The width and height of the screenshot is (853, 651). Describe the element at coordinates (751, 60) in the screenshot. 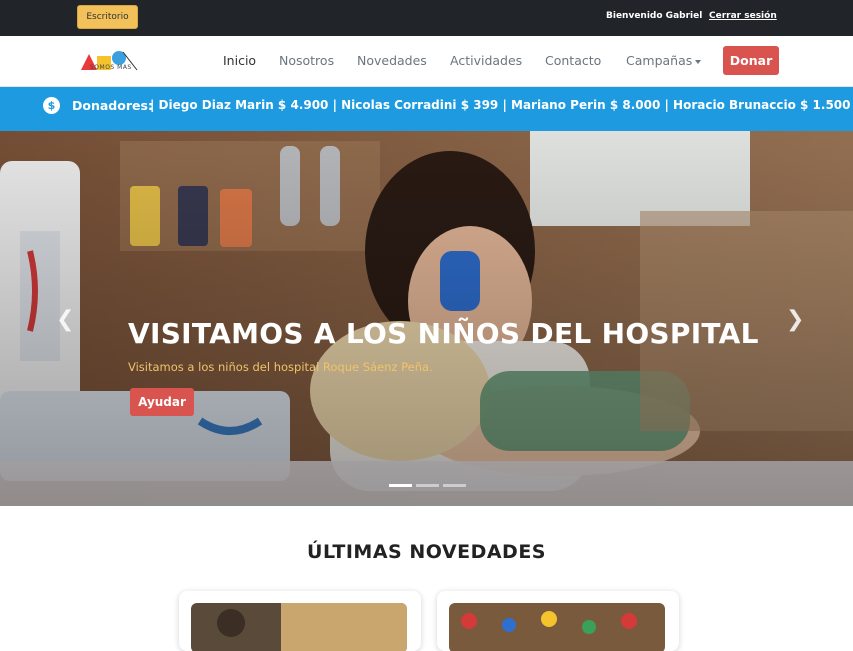

I see `donate-button: Donar` at that location.